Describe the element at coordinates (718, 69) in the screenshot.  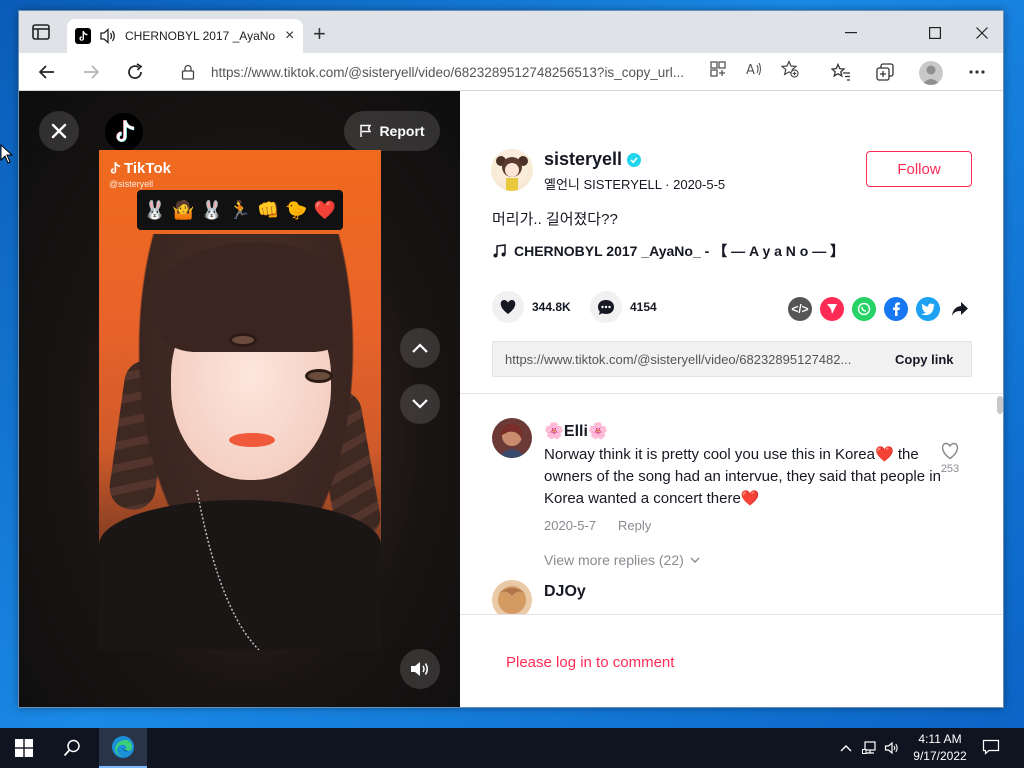
I see `app-available-icon` at that location.